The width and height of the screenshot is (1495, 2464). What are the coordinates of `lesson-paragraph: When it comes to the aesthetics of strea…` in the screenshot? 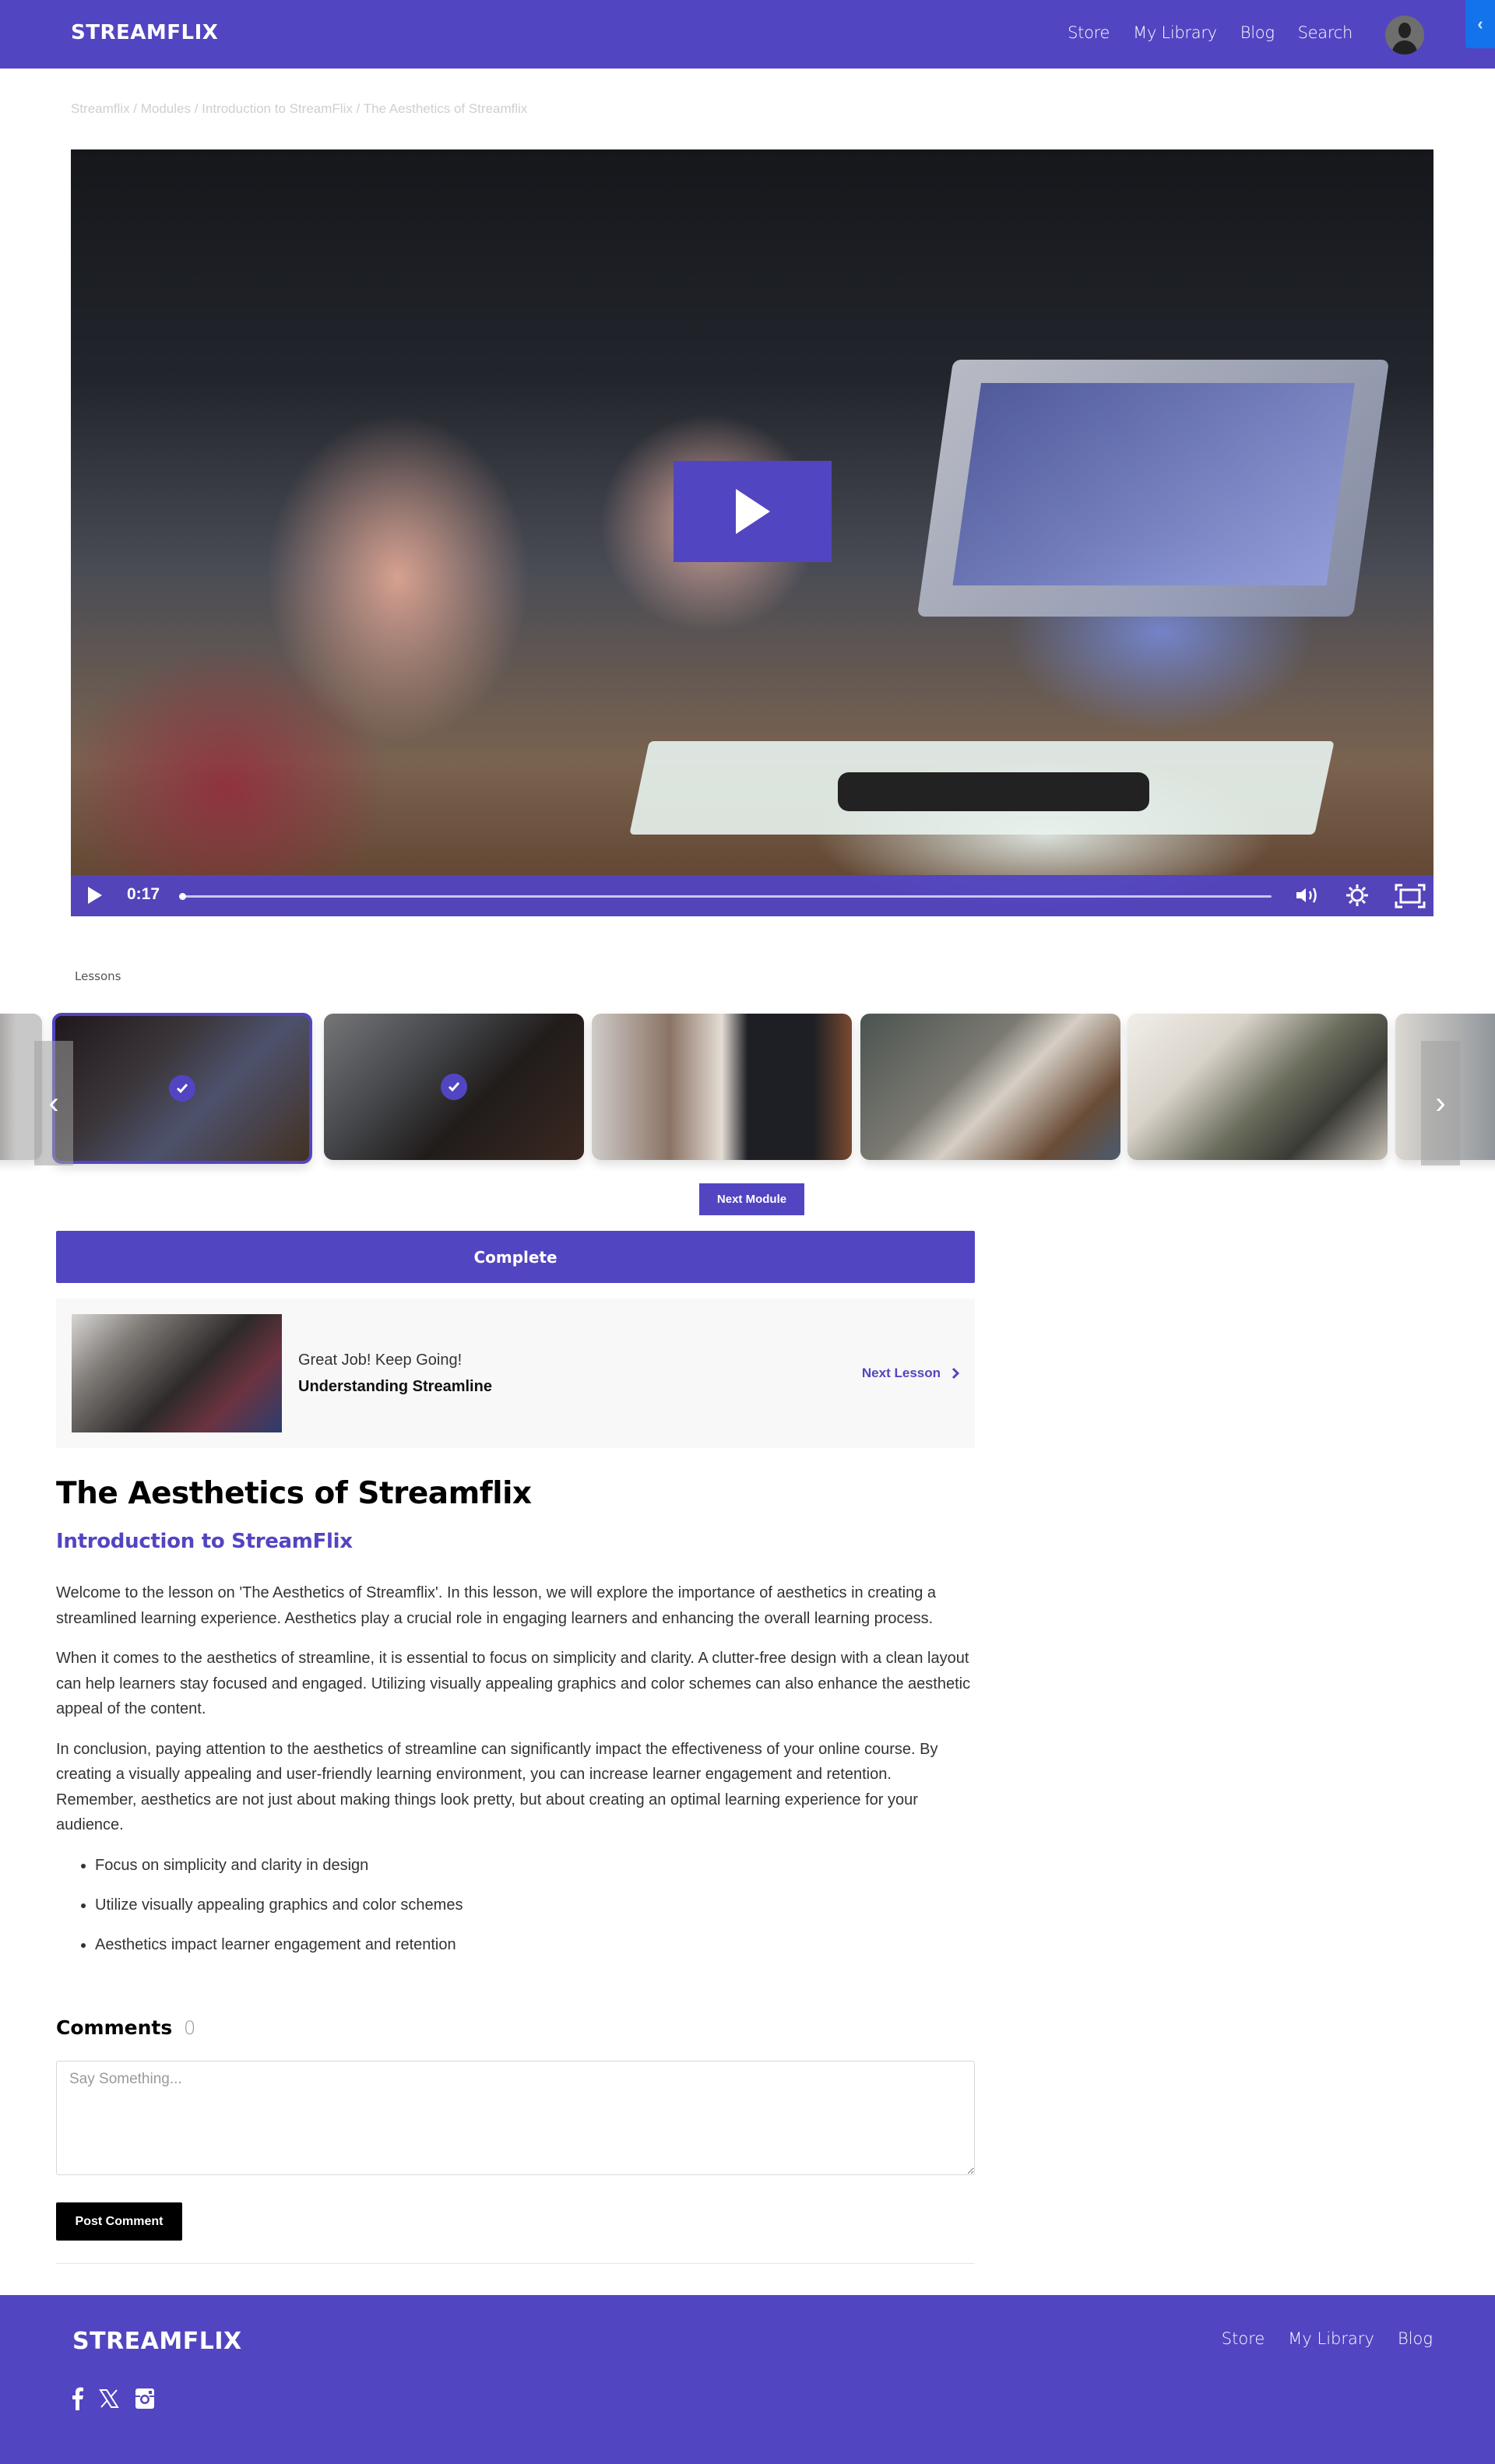 It's located at (513, 1683).